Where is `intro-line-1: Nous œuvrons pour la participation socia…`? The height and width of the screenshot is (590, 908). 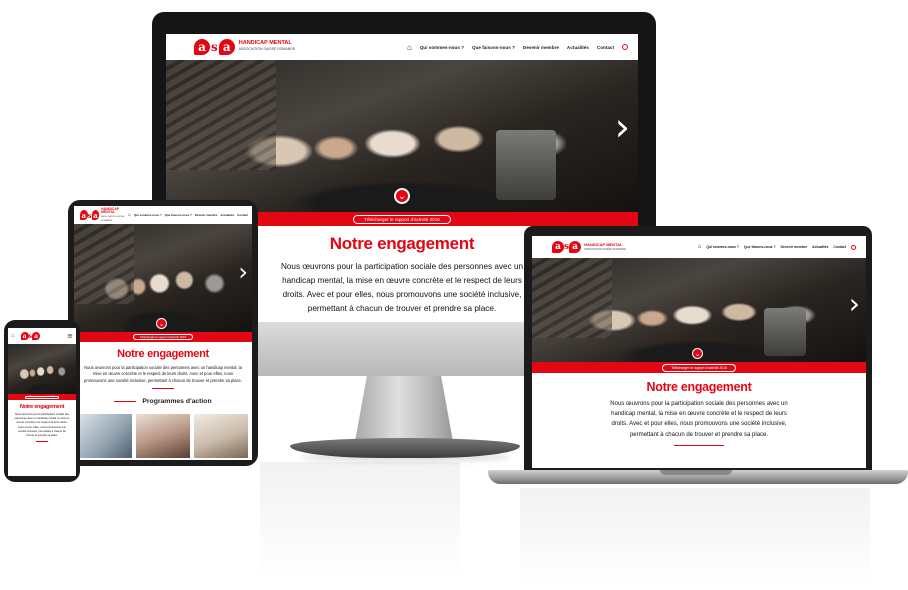 intro-line-1: Nous œuvrons pour la participation socia… is located at coordinates (699, 404).